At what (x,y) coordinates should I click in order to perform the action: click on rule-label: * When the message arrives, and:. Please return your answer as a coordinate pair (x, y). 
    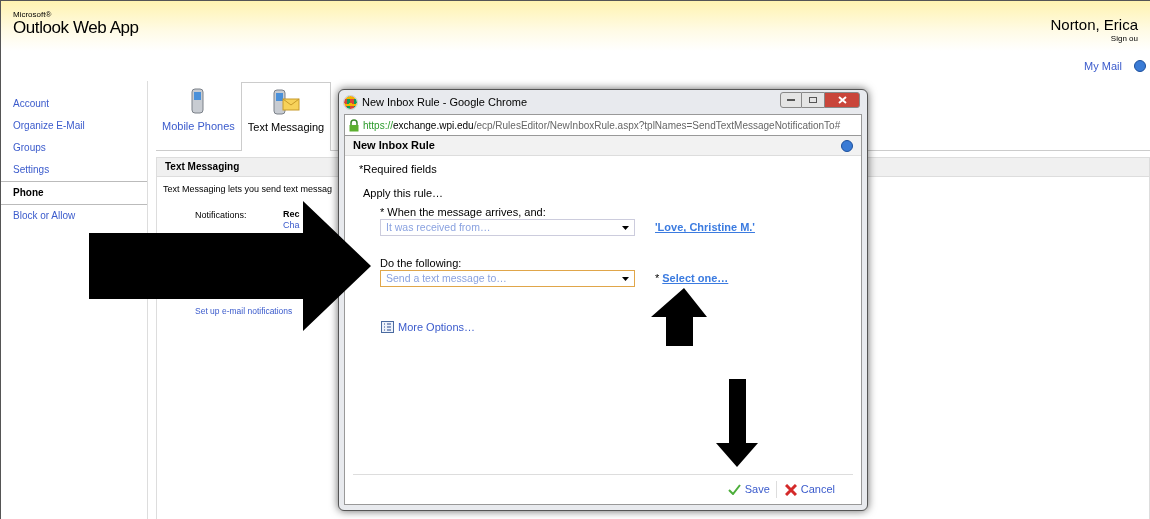
    Looking at the image, I should click on (463, 212).